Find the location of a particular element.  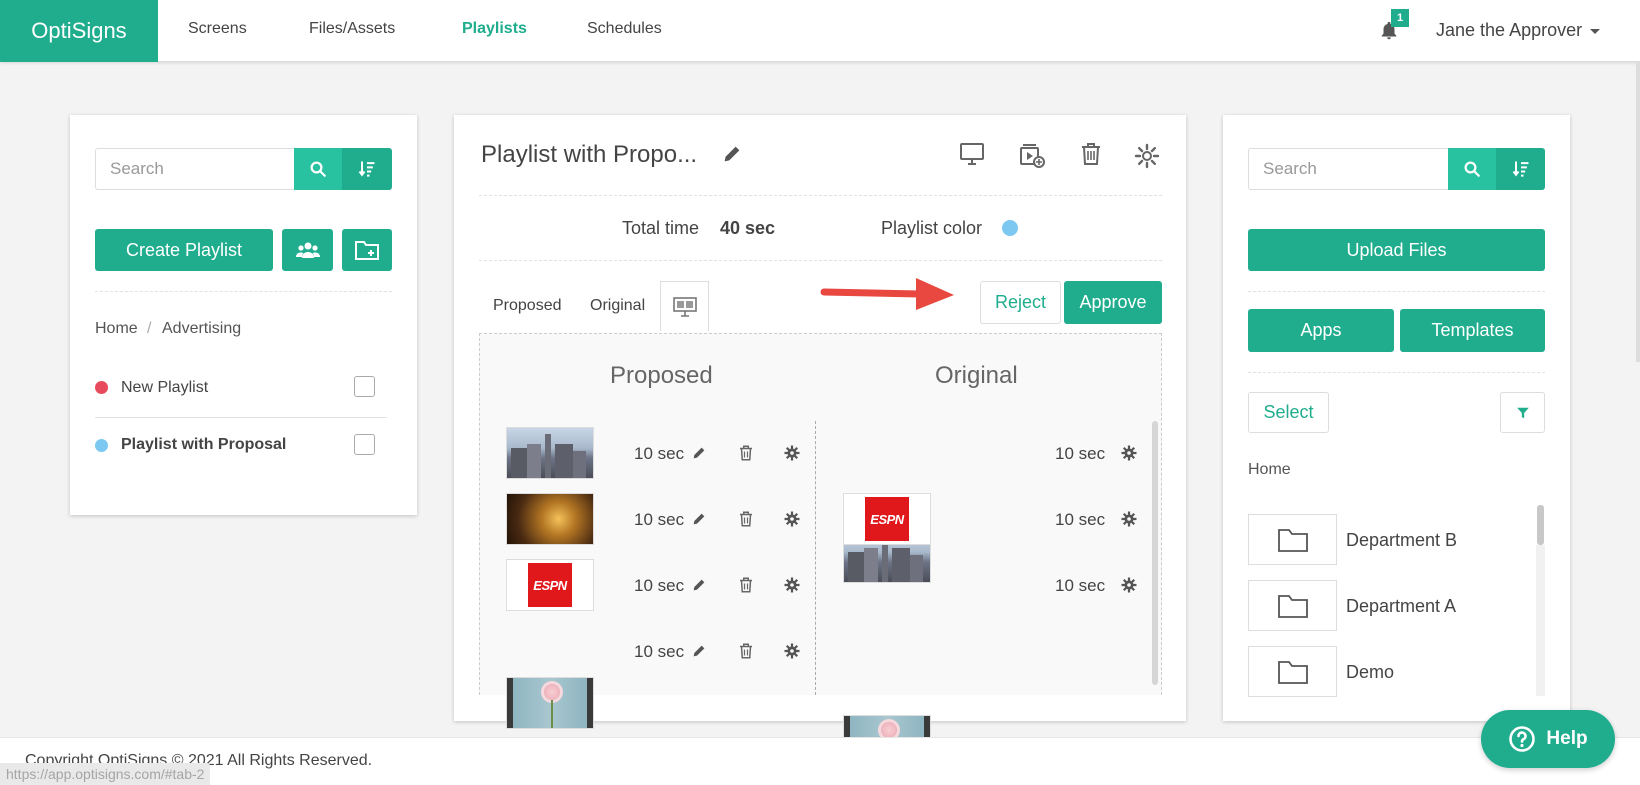

assets-scrollbar-track is located at coordinates (1540, 620).